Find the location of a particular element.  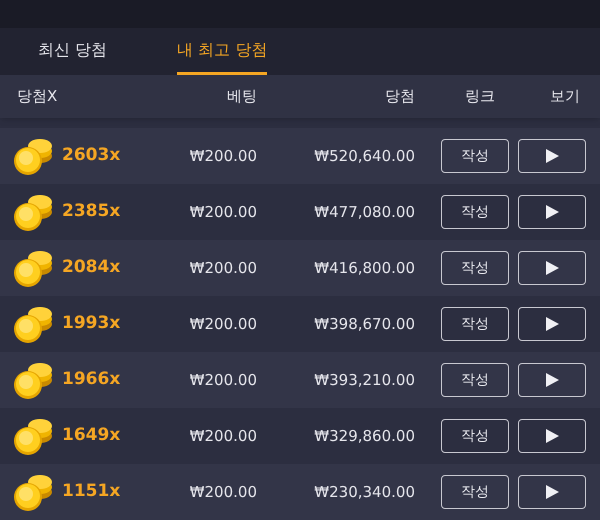

win-amount: ₩477,080.00 is located at coordinates (364, 212).